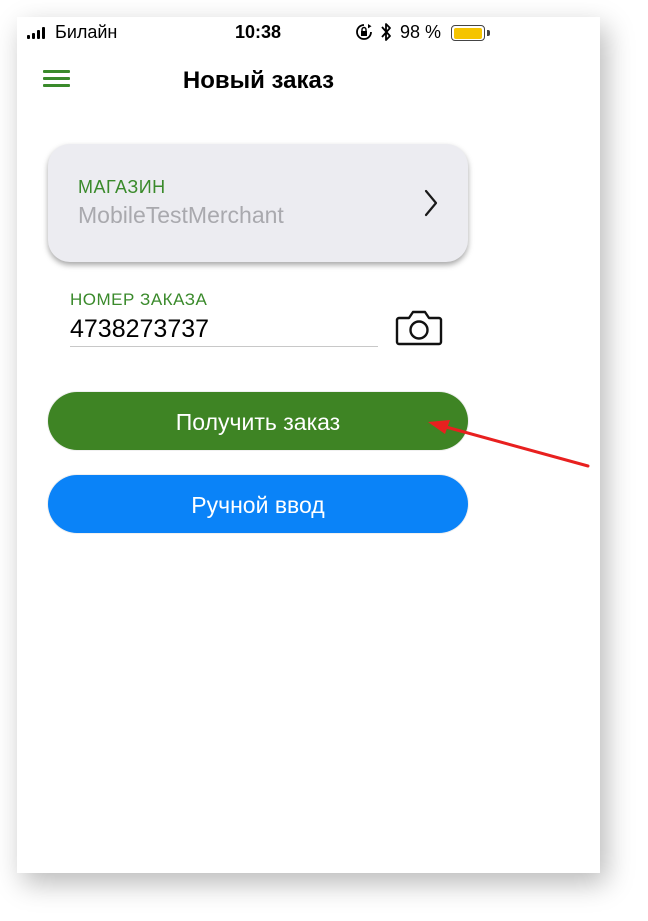 Image resolution: width=648 pixels, height=921 pixels. I want to click on merchant-selector: МАГАЗИН MobileTestMerchant, so click(258, 203).